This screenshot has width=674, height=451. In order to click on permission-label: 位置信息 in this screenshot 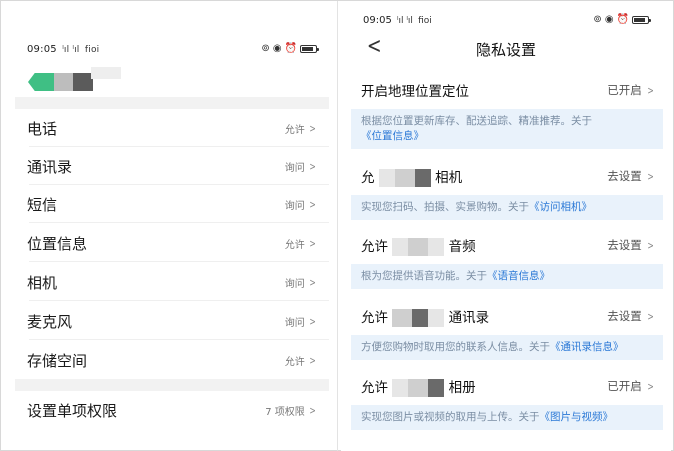, I will do `click(57, 243)`.